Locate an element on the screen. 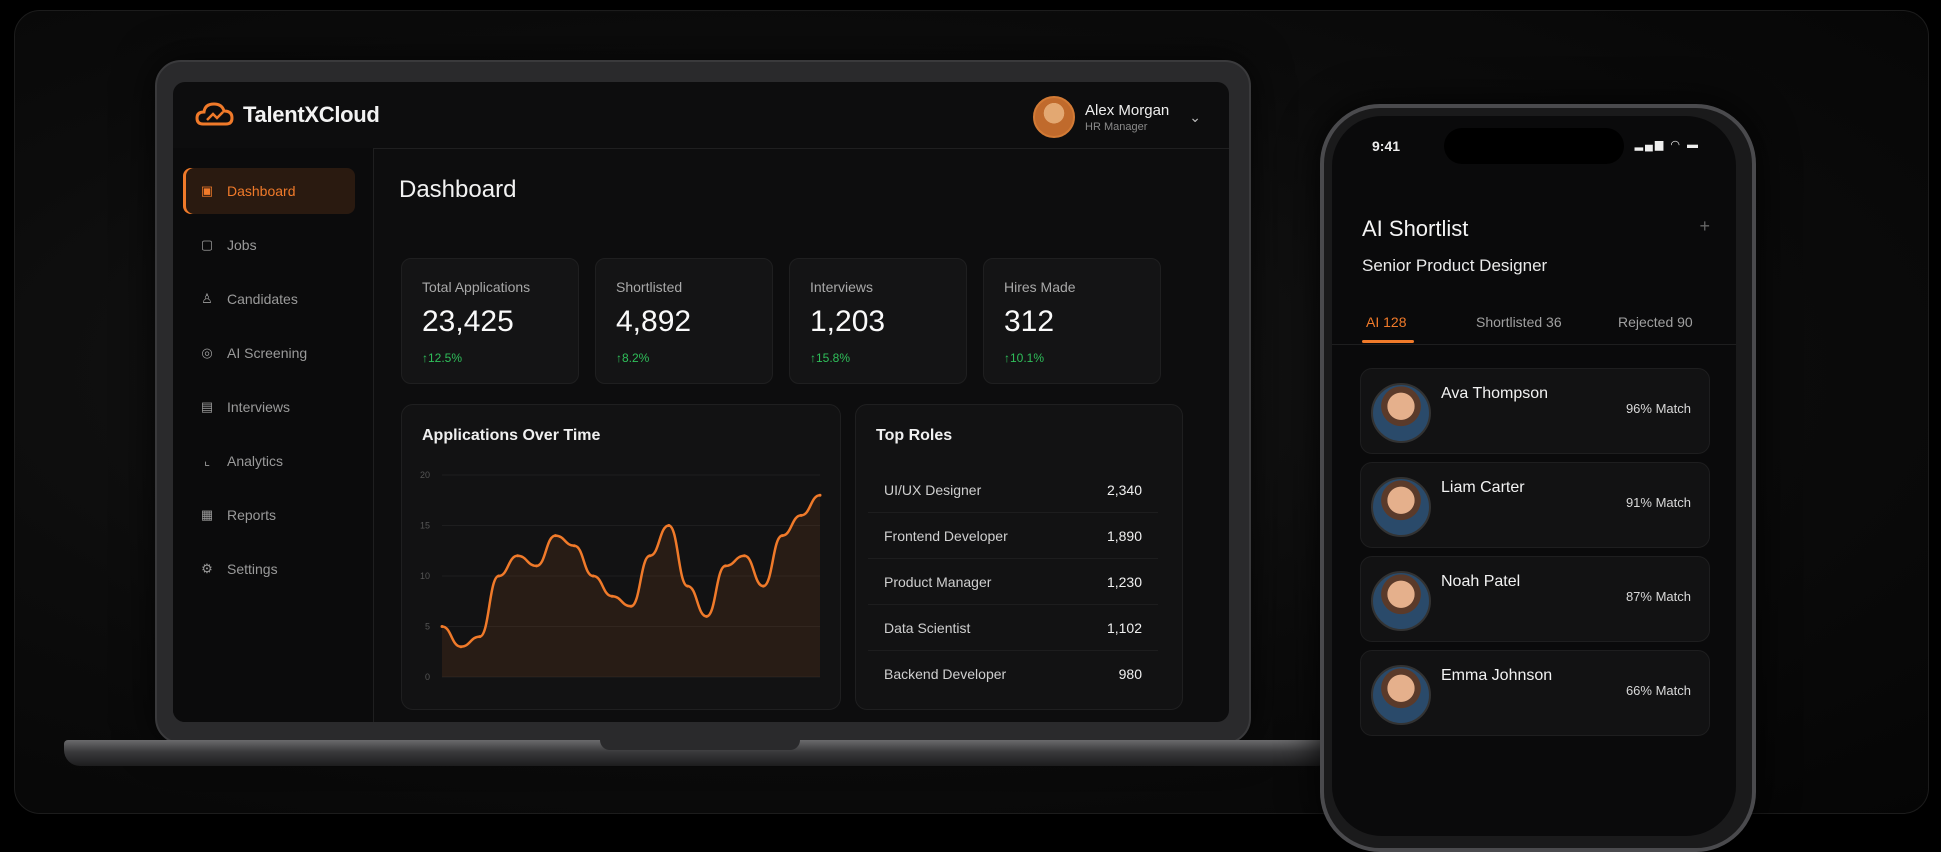 The width and height of the screenshot is (1941, 852). stat-delta: ↑12.5% is located at coordinates (442, 358).